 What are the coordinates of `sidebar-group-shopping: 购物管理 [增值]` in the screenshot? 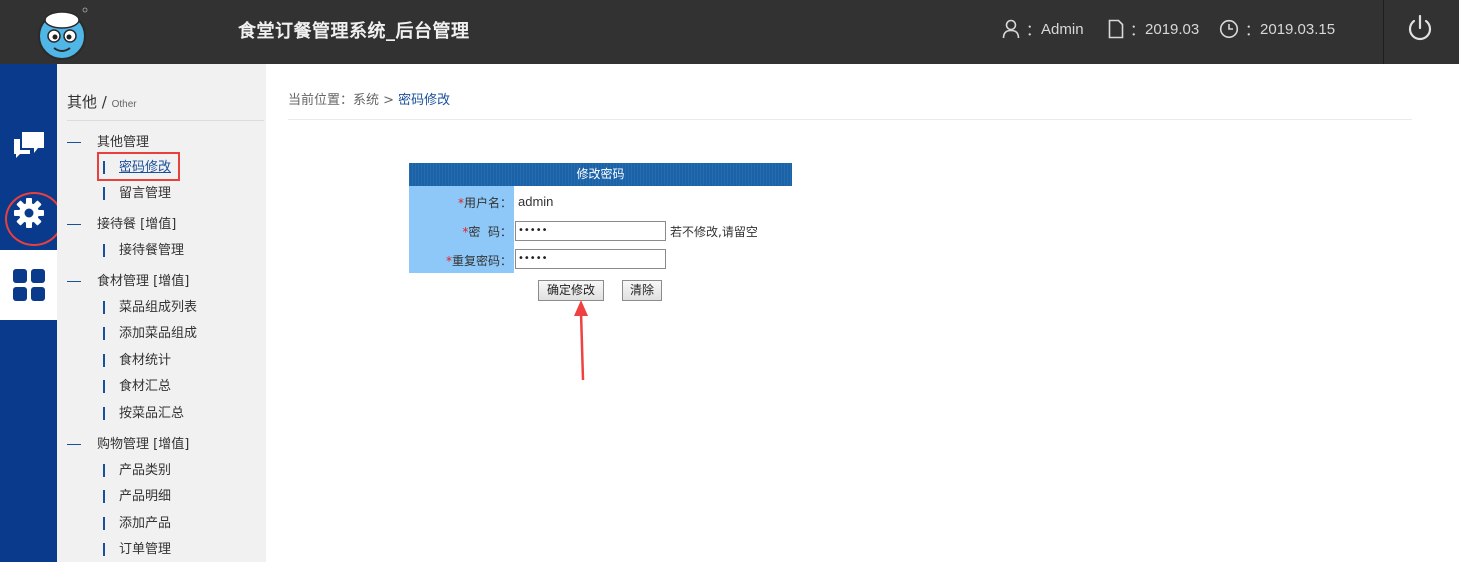 It's located at (128, 442).